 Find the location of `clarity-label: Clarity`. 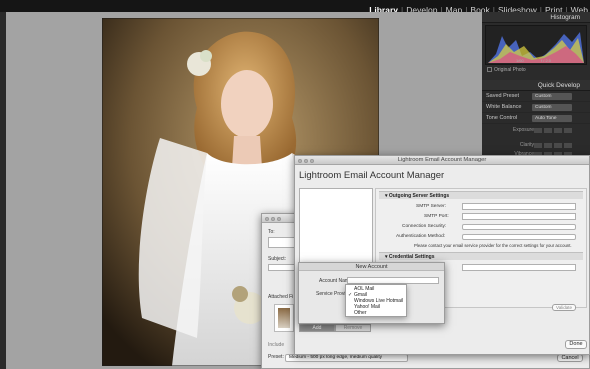

clarity-label: Clarity is located at coordinates (526, 145).